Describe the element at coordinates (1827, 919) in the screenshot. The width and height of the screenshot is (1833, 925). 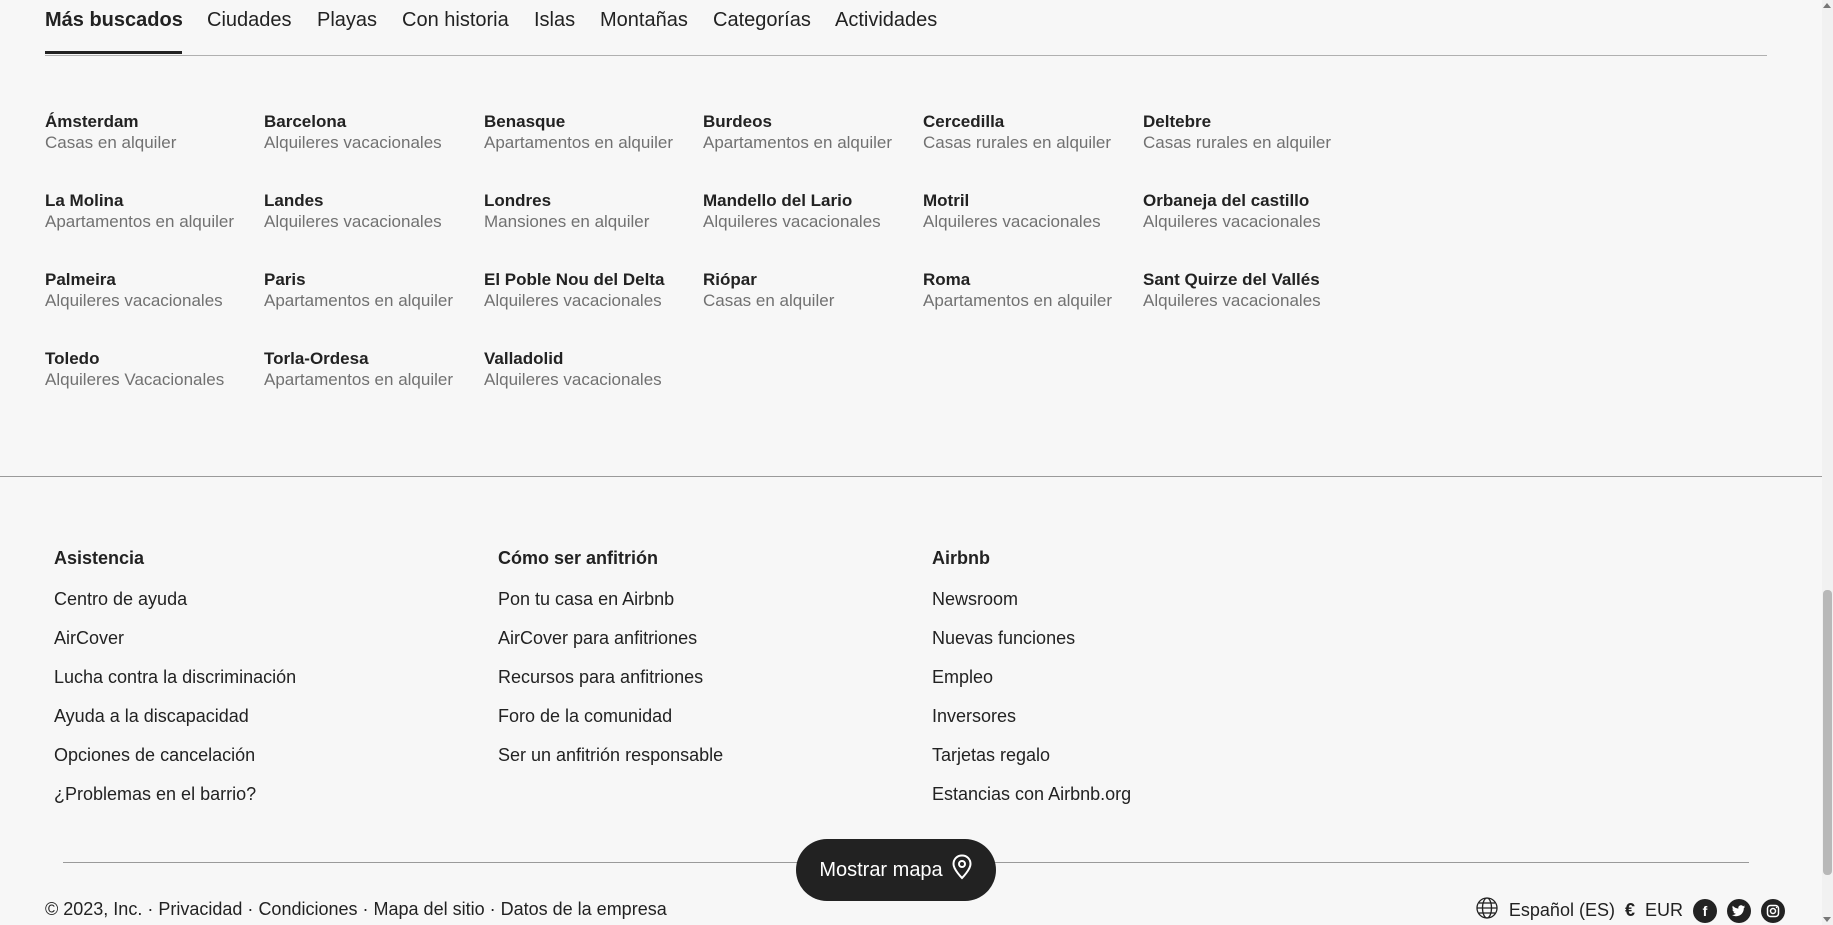
I see `scroll-down-arrow-icon` at that location.